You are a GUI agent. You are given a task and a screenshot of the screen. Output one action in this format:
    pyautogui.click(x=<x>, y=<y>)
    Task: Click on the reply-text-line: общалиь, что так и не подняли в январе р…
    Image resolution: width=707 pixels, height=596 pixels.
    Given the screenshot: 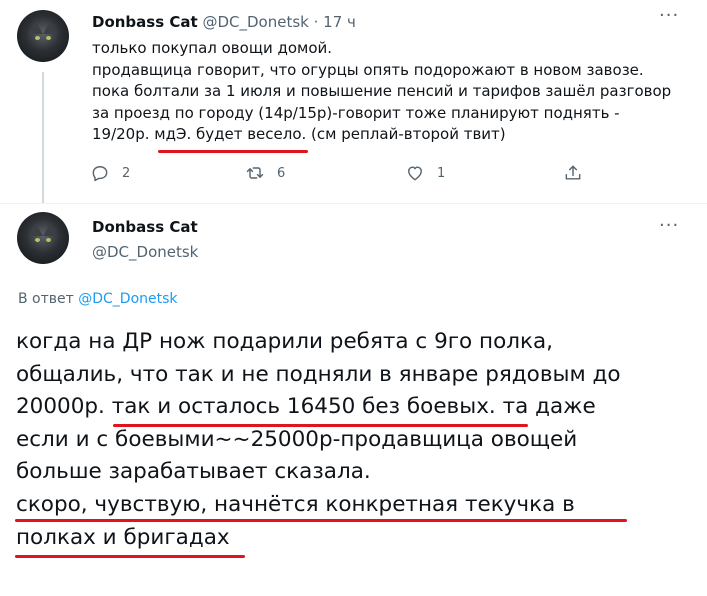 What is the action you would take?
    pyautogui.click(x=318, y=374)
    